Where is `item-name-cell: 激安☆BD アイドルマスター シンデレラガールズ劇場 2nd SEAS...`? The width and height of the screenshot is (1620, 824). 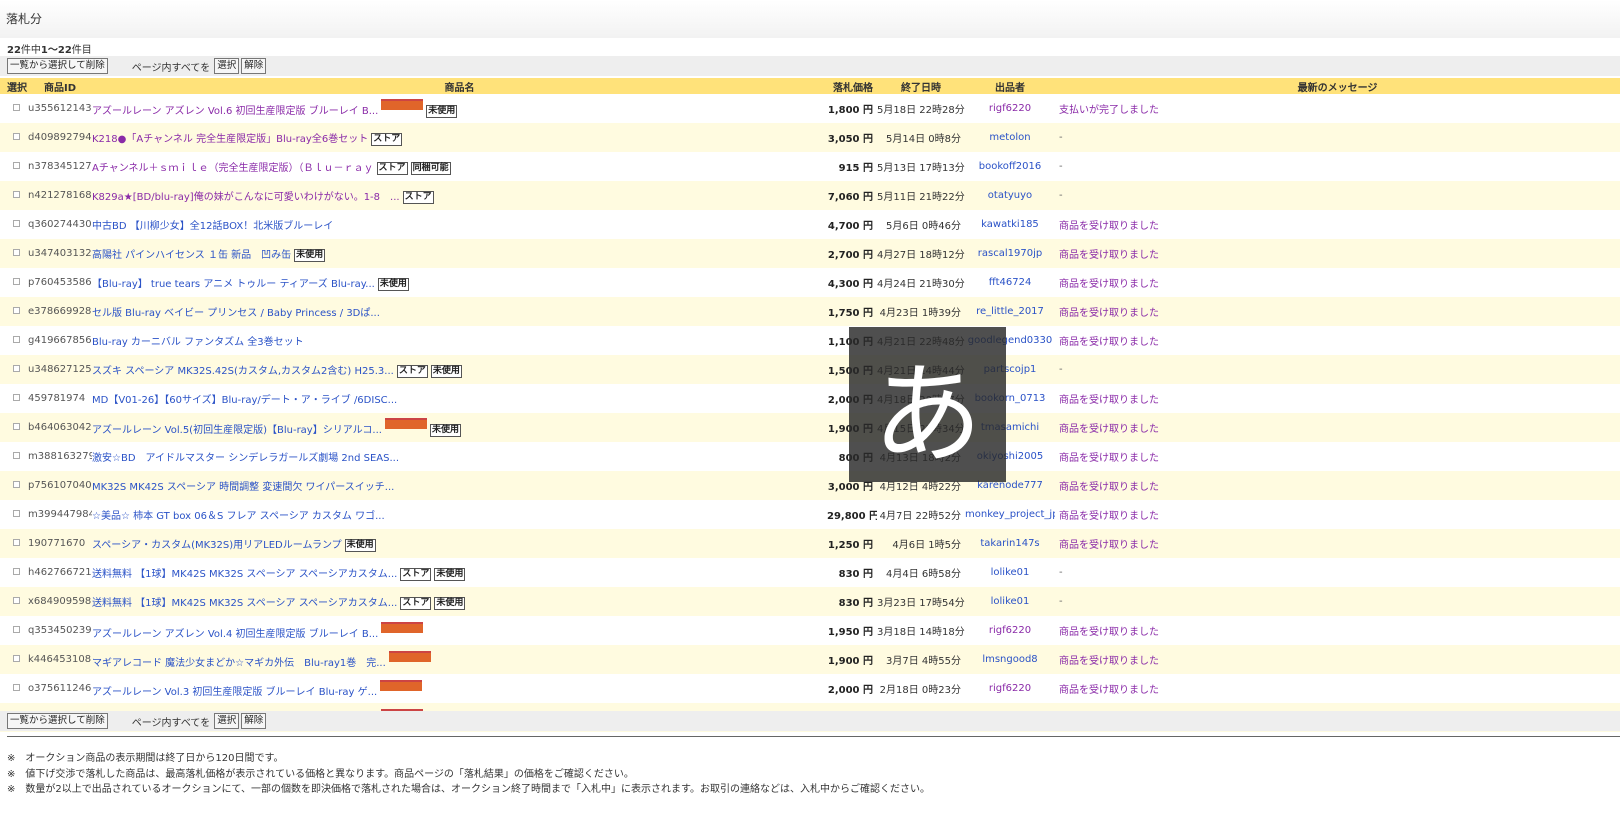 item-name-cell: 激安☆BD アイドルマスター シンデレラガールズ劇場 2nd SEAS... is located at coordinates (459, 456).